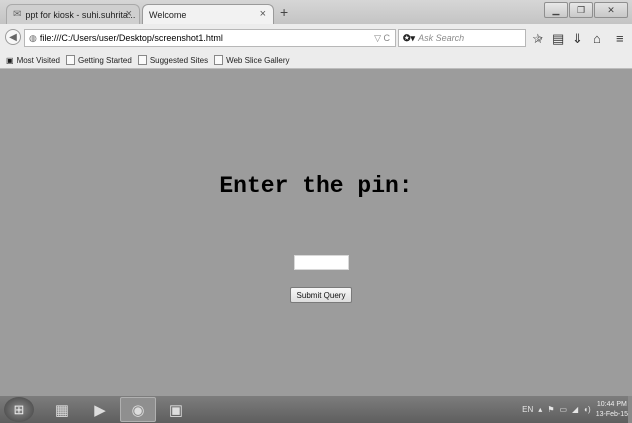 This screenshot has height=423, width=632. I want to click on submit-button: Submit Query, so click(321, 295).